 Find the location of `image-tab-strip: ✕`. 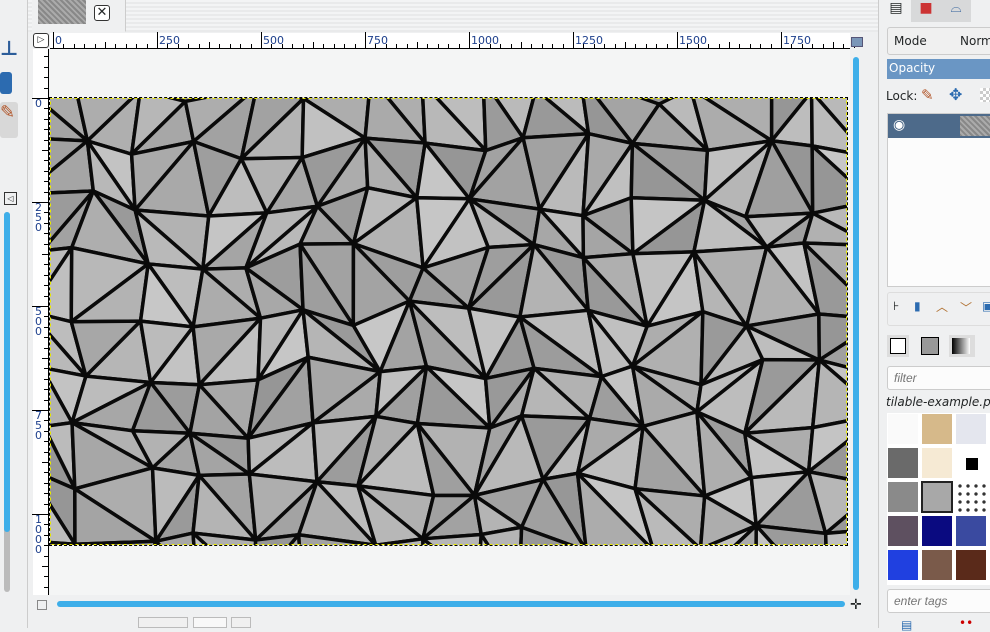

image-tab-strip: ✕ is located at coordinates (453, 16).